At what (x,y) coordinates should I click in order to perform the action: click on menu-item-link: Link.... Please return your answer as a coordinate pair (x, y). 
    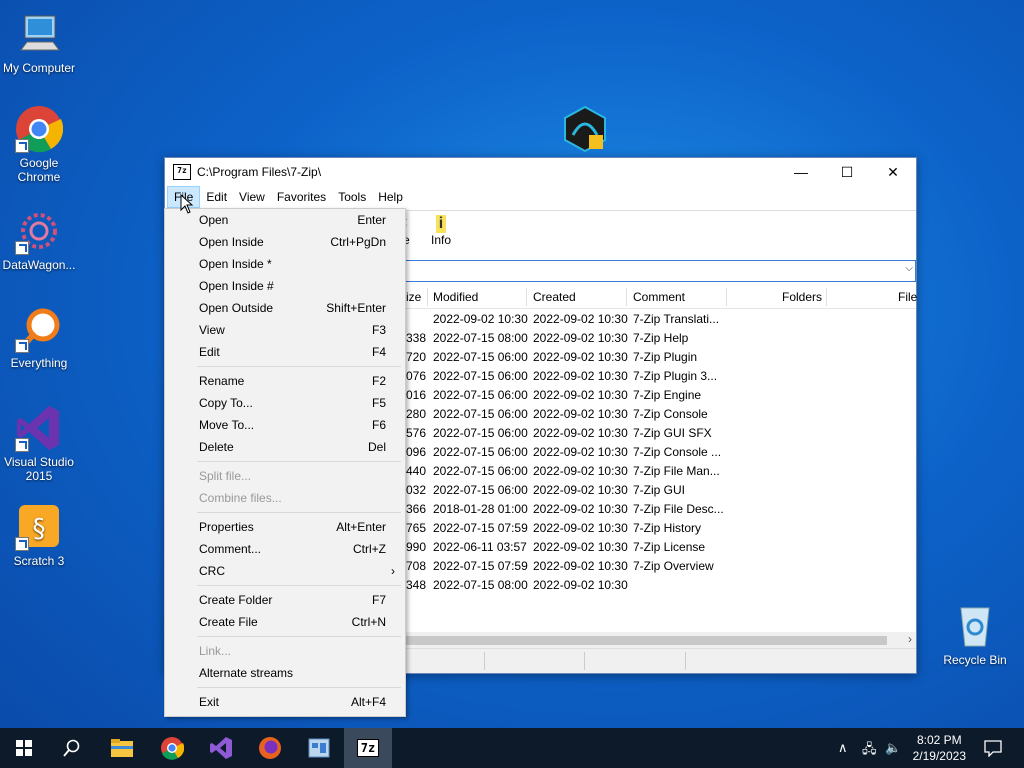
    Looking at the image, I should click on (285, 651).